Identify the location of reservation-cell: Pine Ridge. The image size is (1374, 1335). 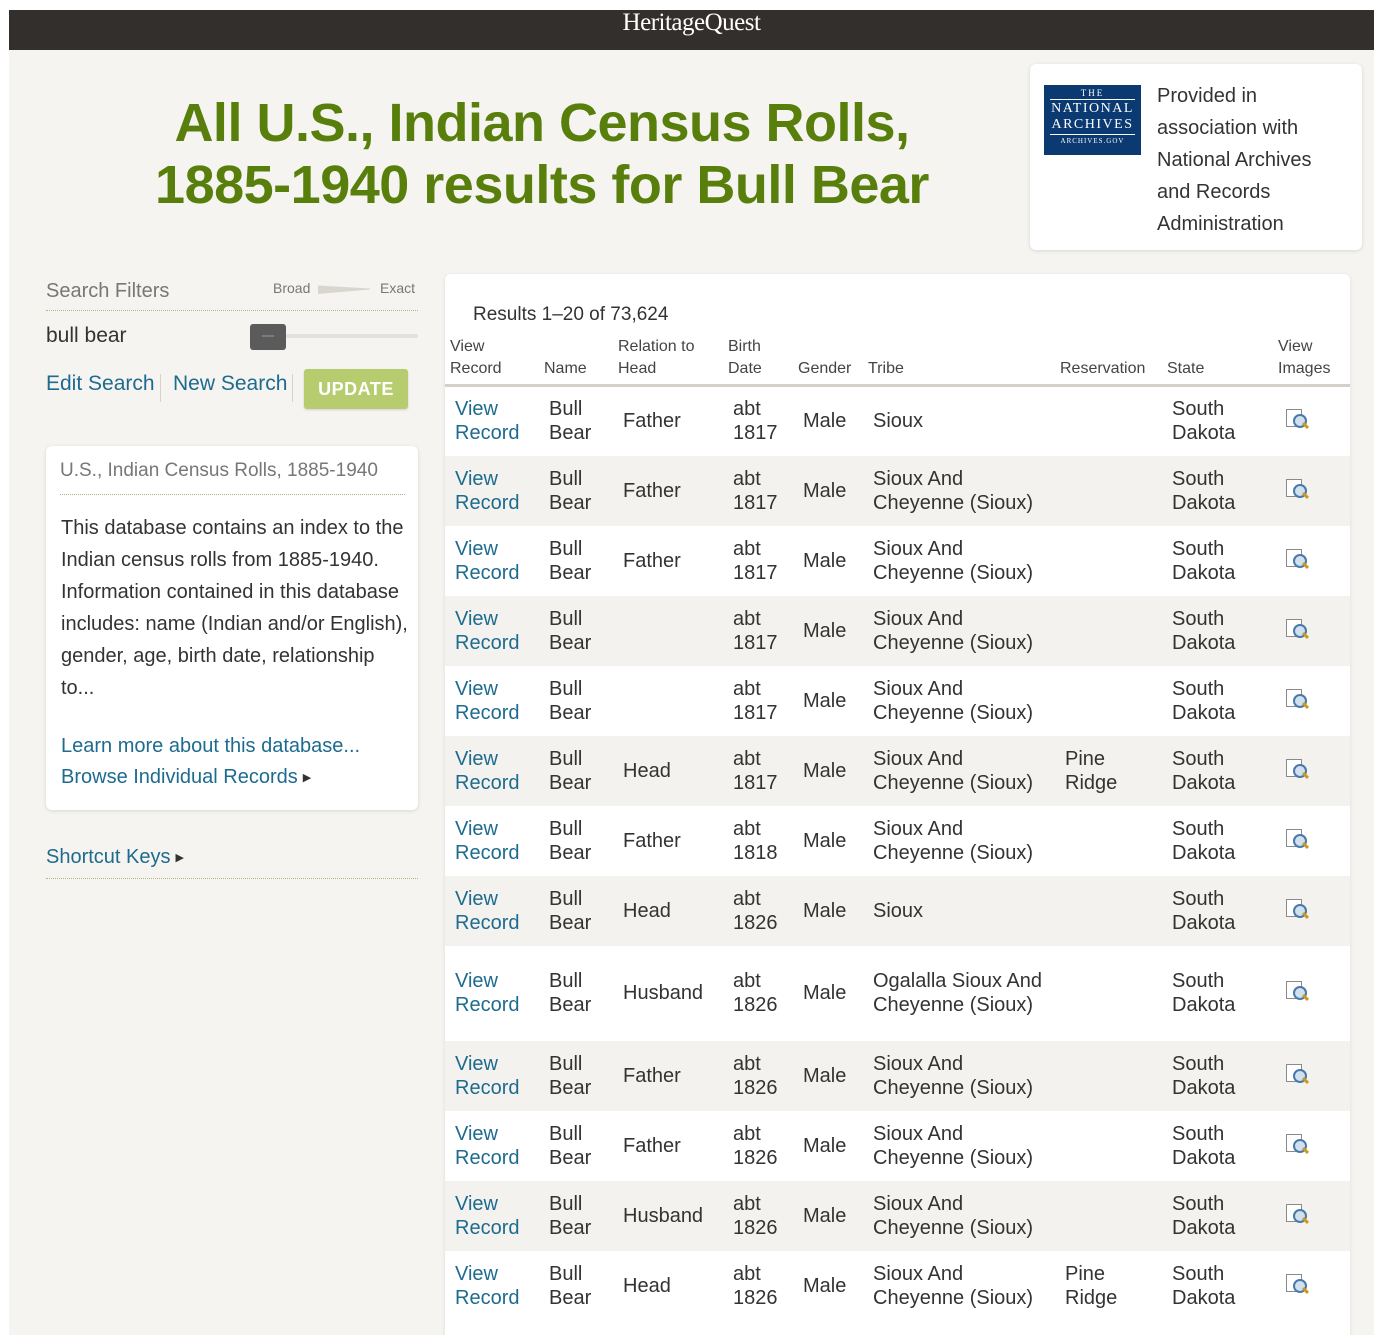
(1091, 1285).